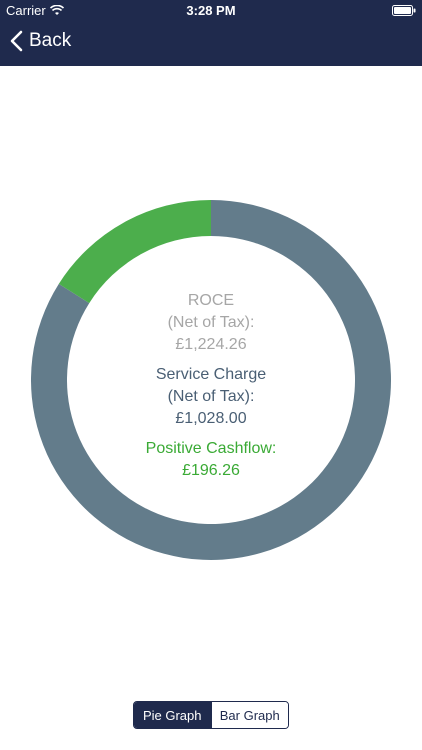  I want to click on pie-graph-tab: Pie Graph, so click(172, 715).